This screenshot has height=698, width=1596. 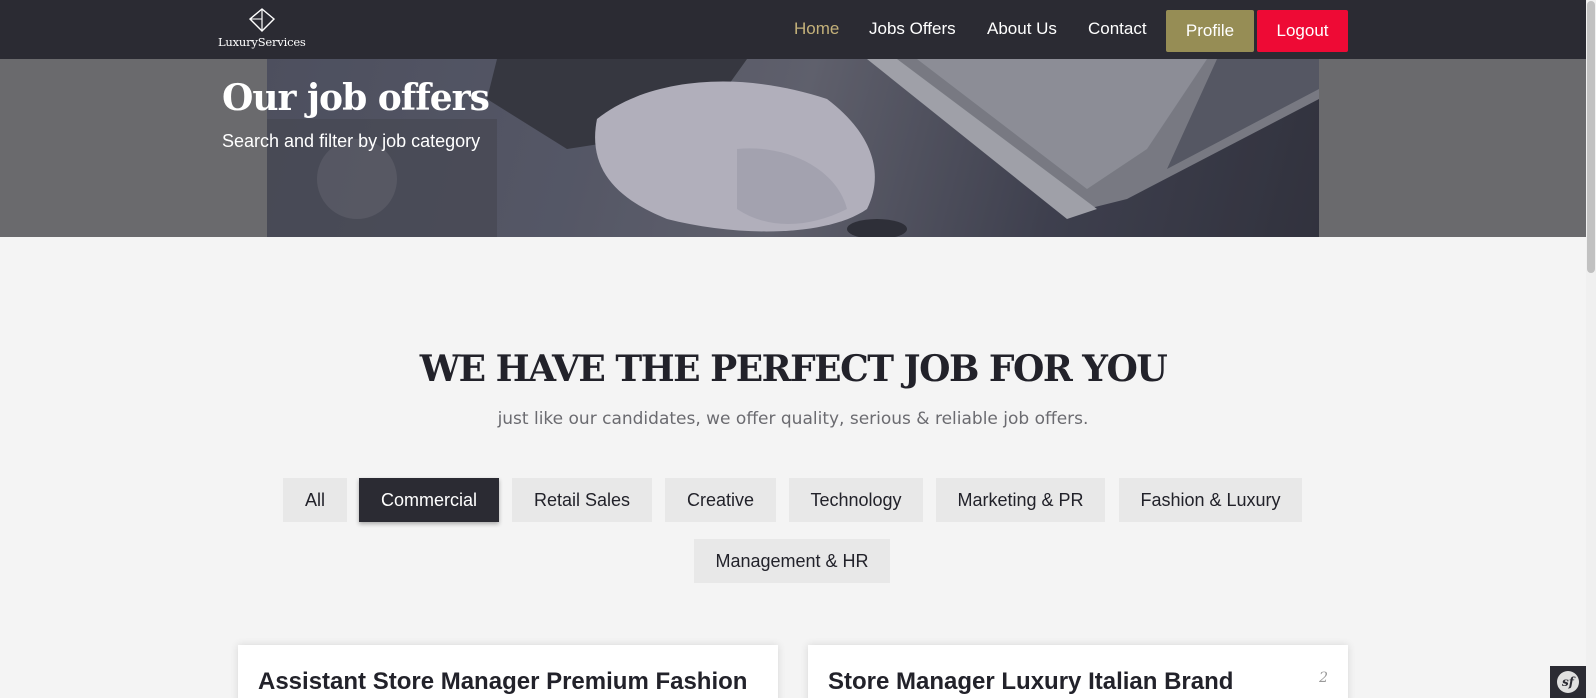 I want to click on page-scrollbar, so click(x=1591, y=349).